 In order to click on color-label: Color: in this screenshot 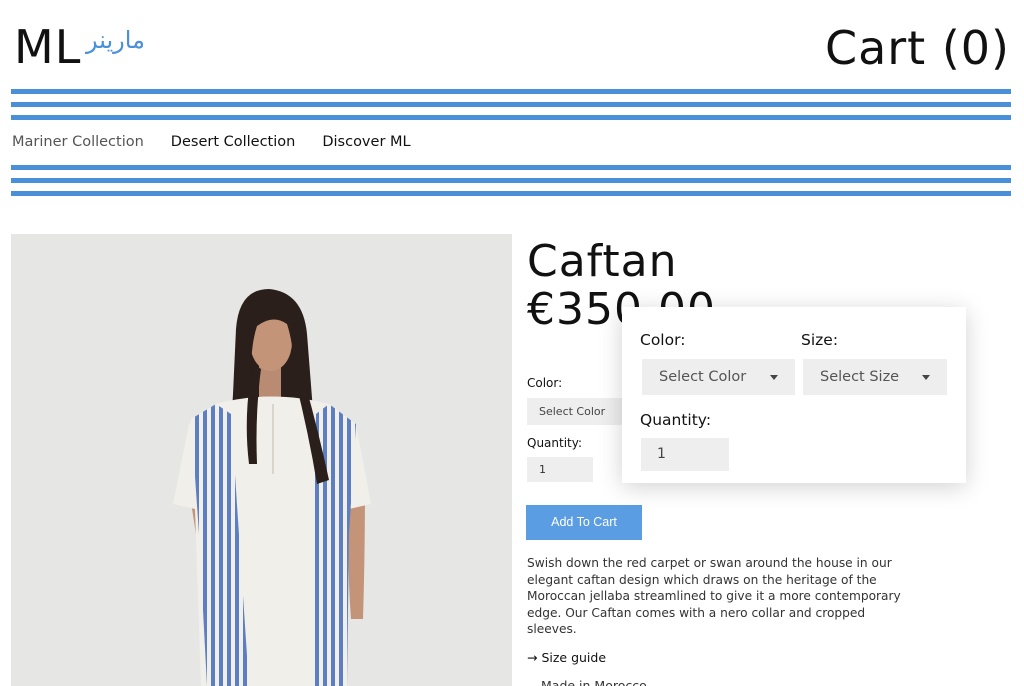, I will do `click(545, 383)`.